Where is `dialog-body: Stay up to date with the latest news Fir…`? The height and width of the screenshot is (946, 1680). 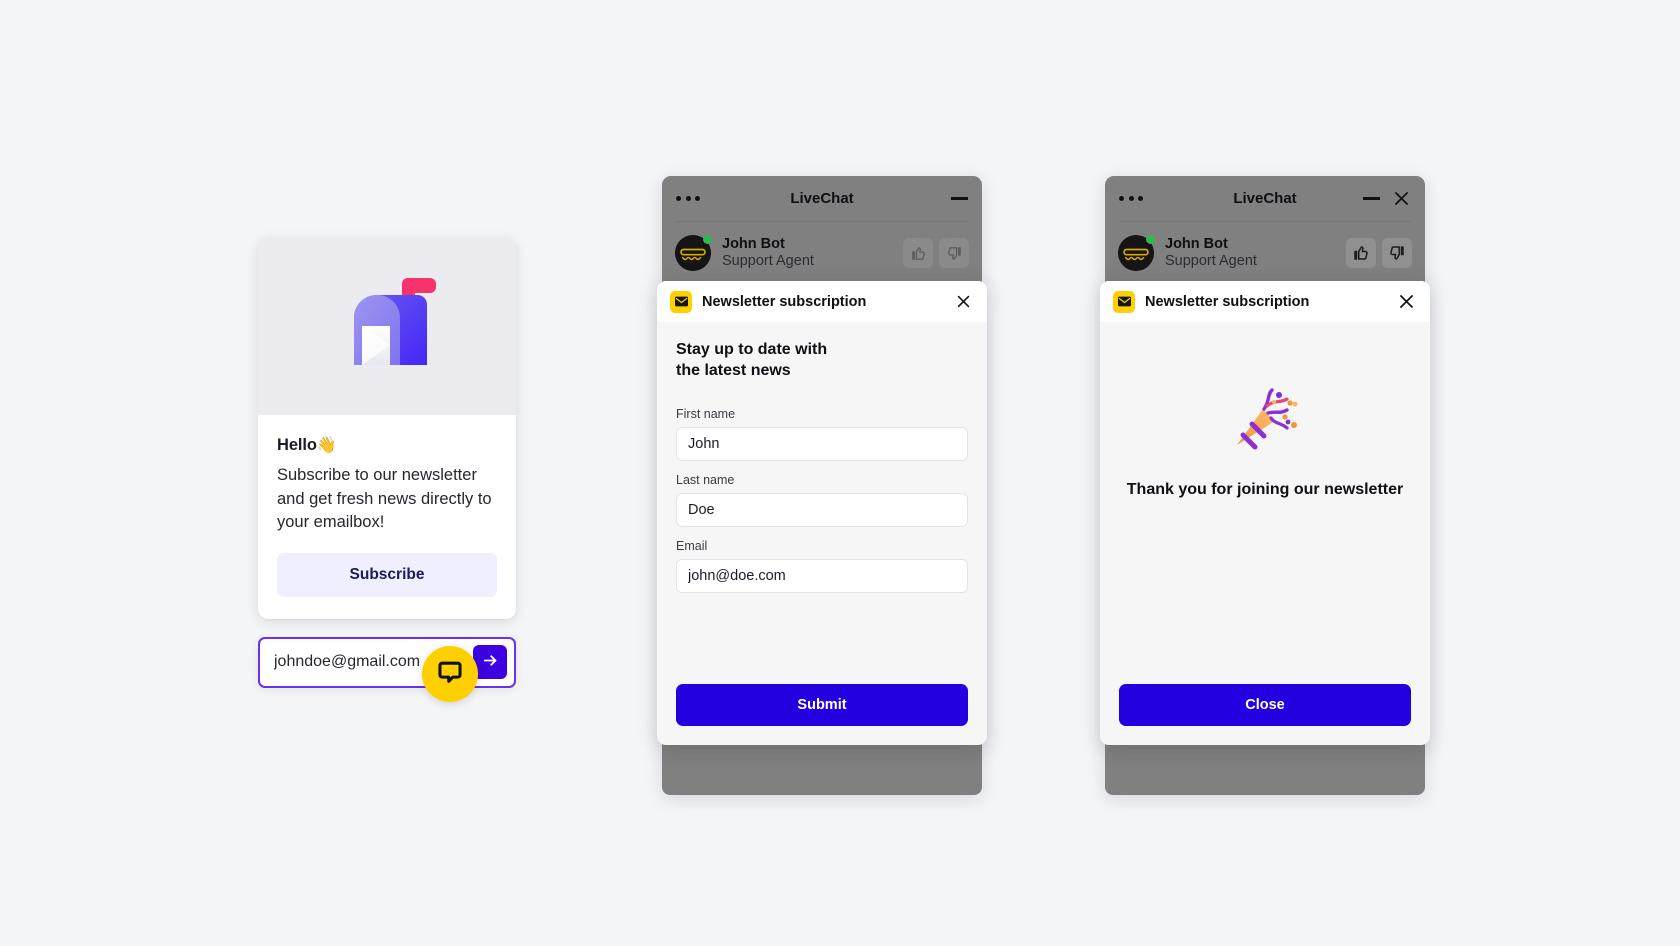
dialog-body: Stay up to date with the latest news Fir… is located at coordinates (822, 503).